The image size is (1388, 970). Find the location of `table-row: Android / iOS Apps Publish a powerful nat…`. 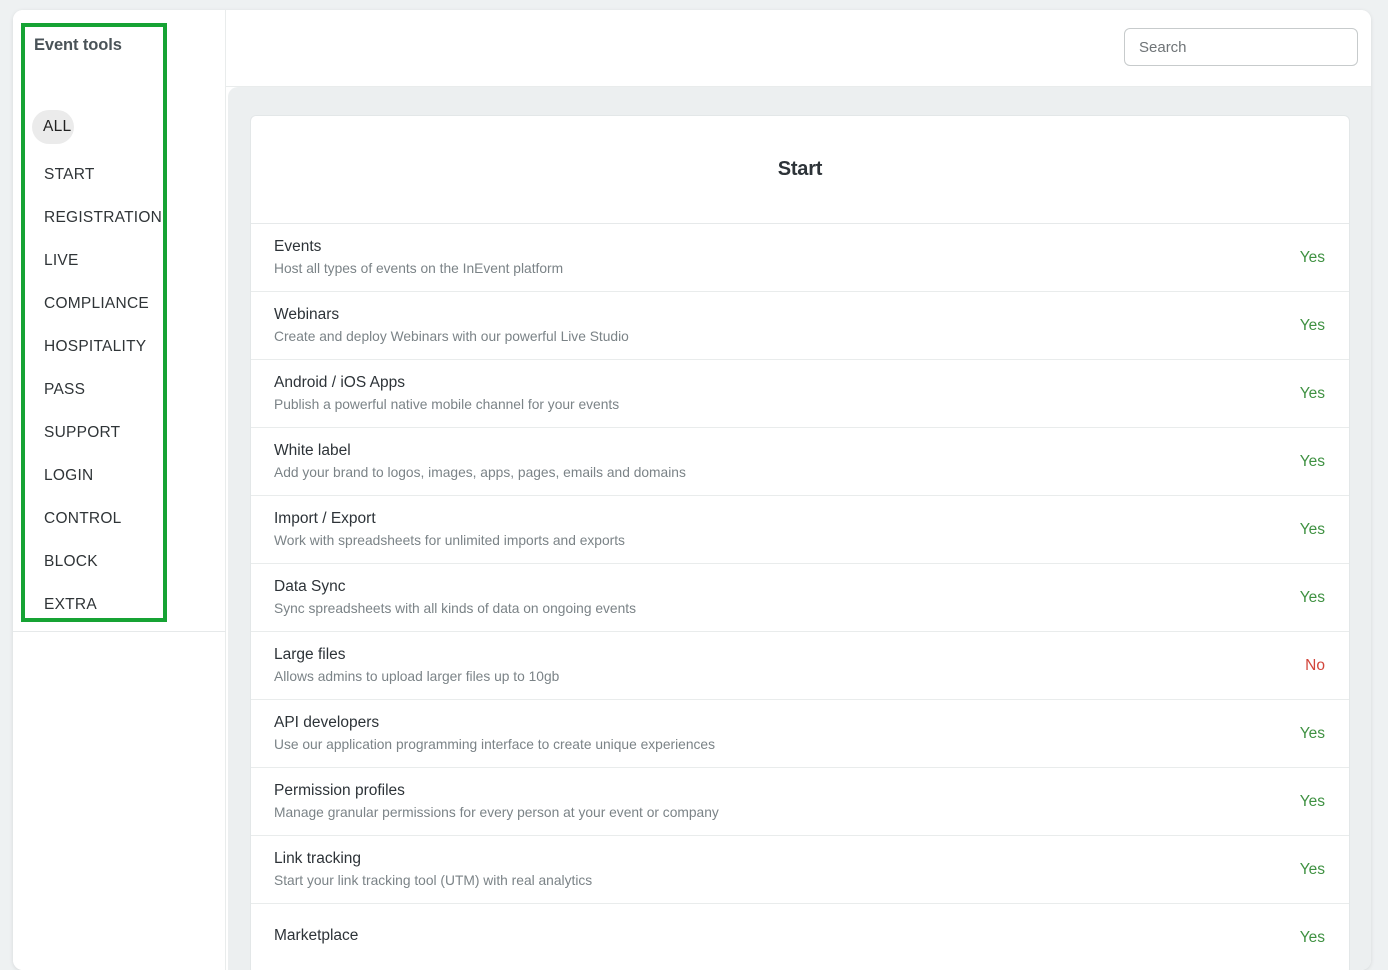

table-row: Android / iOS Apps Publish a powerful nat… is located at coordinates (800, 394).